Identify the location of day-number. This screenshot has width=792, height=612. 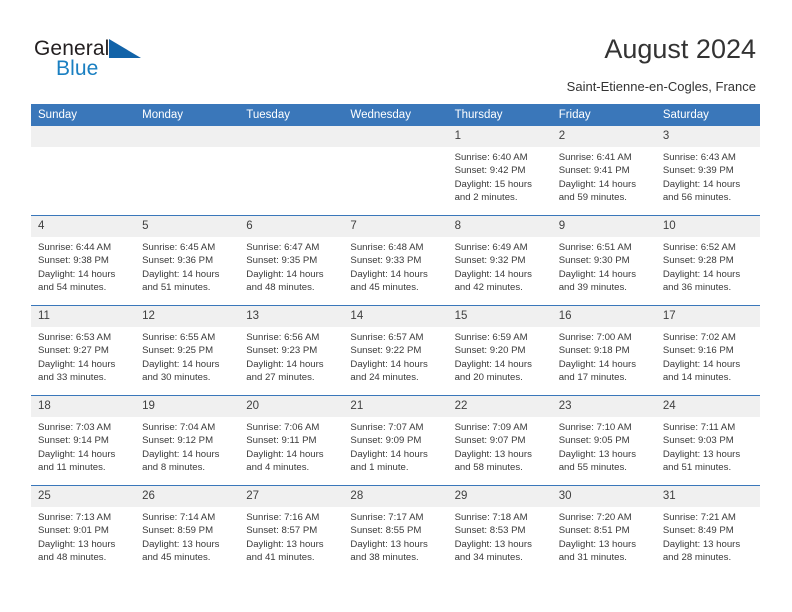
(291, 136).